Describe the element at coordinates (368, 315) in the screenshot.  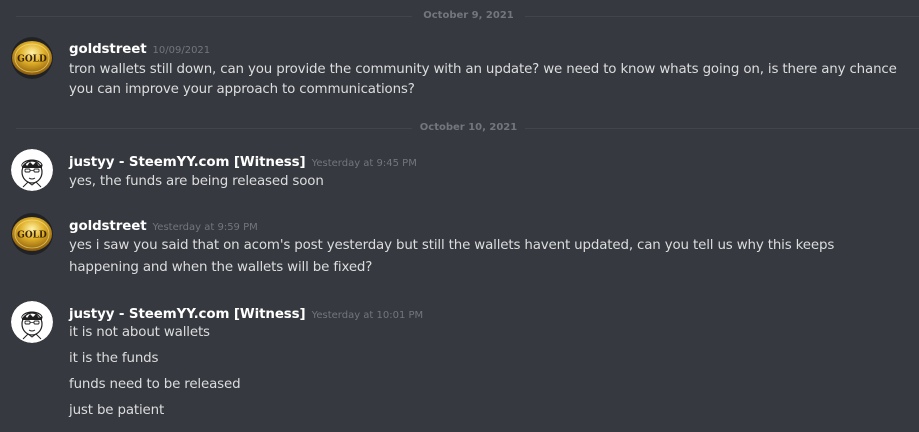
I see `timestamp: Yesterday at 10:01 PM` at that location.